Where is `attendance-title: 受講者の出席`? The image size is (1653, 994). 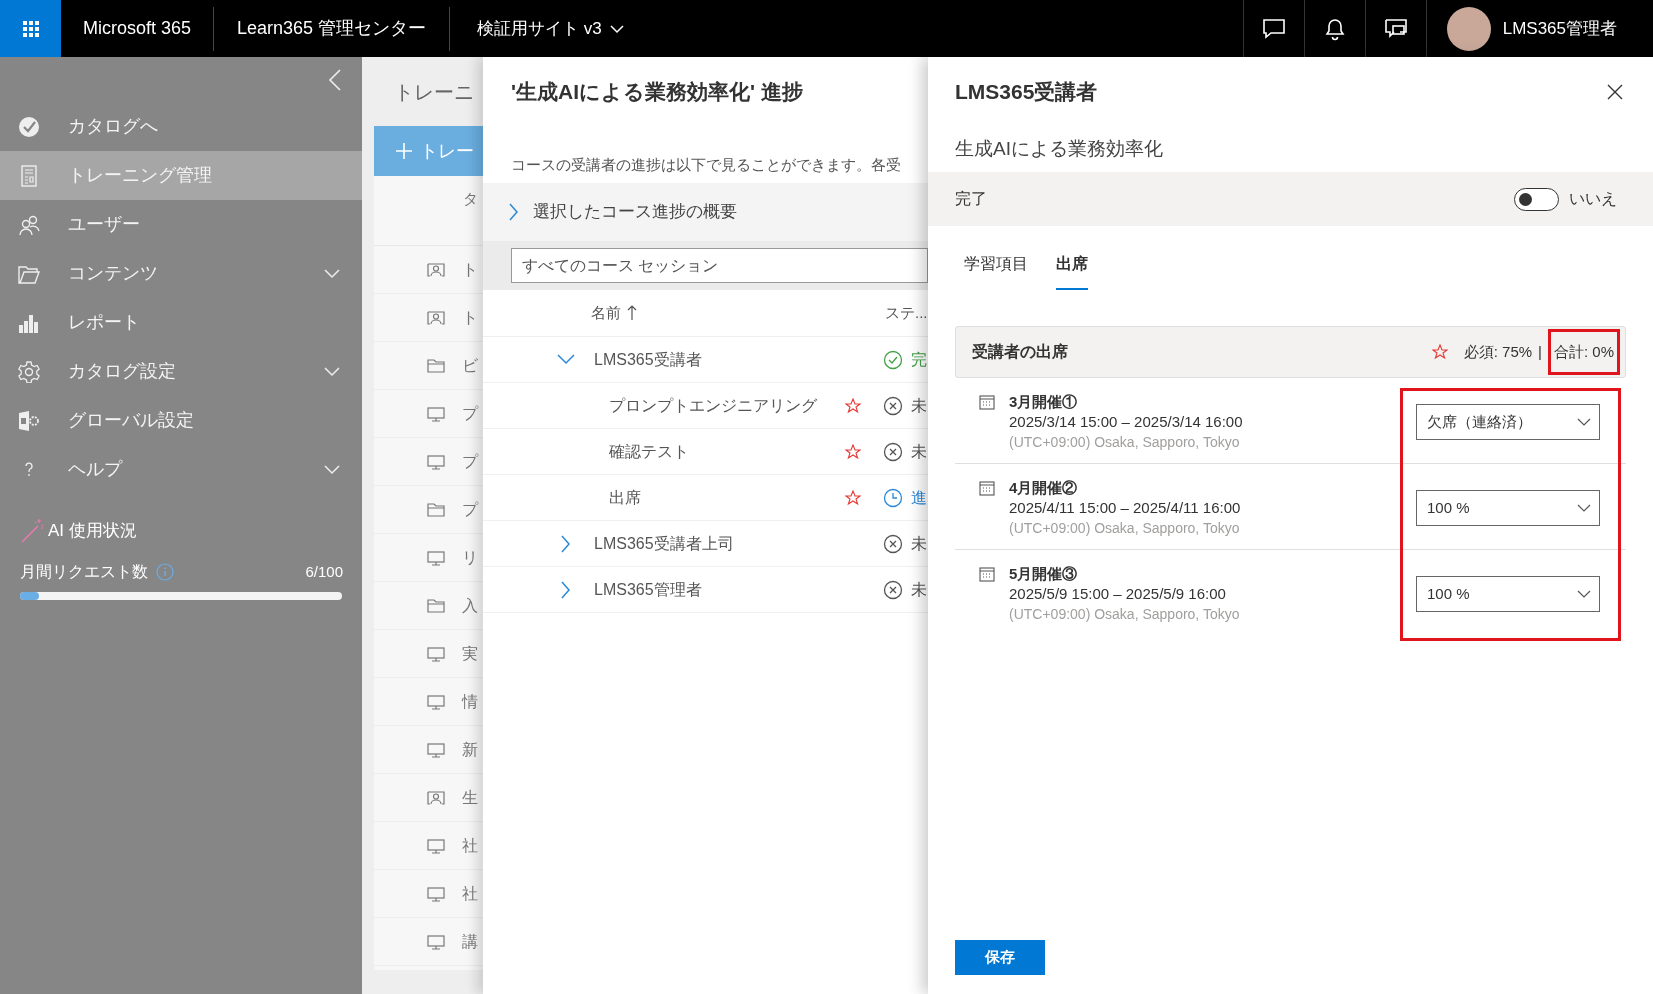
attendance-title: 受講者の出席 is located at coordinates (1020, 352).